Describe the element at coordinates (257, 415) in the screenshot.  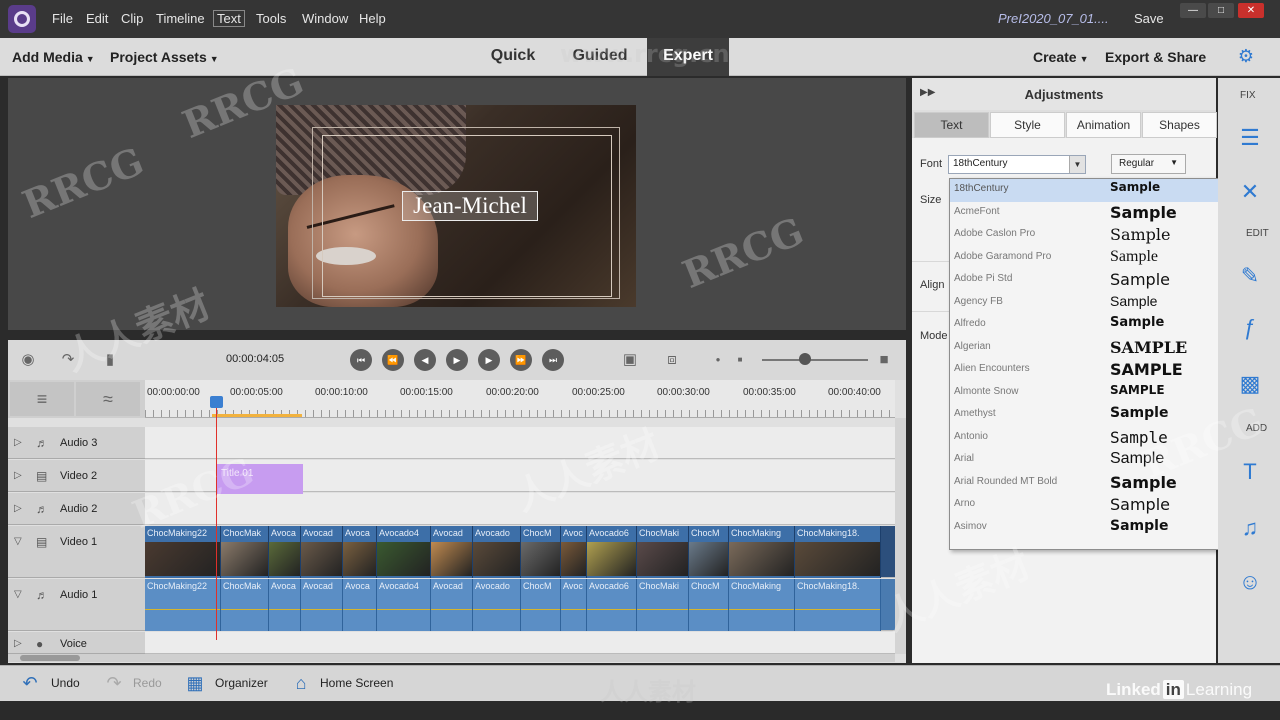
I see `work-area-bar` at that location.